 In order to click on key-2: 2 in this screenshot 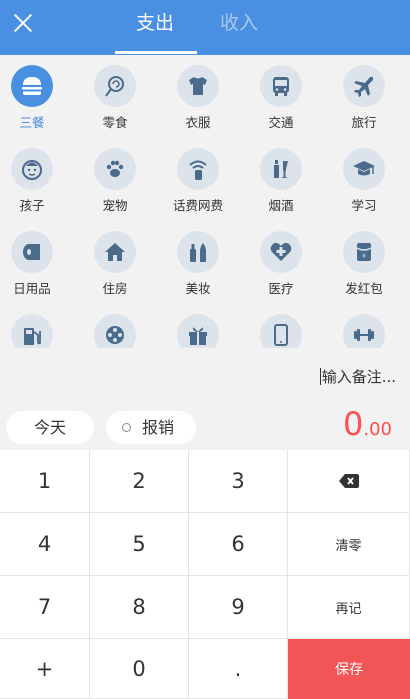, I will do `click(139, 481)`.